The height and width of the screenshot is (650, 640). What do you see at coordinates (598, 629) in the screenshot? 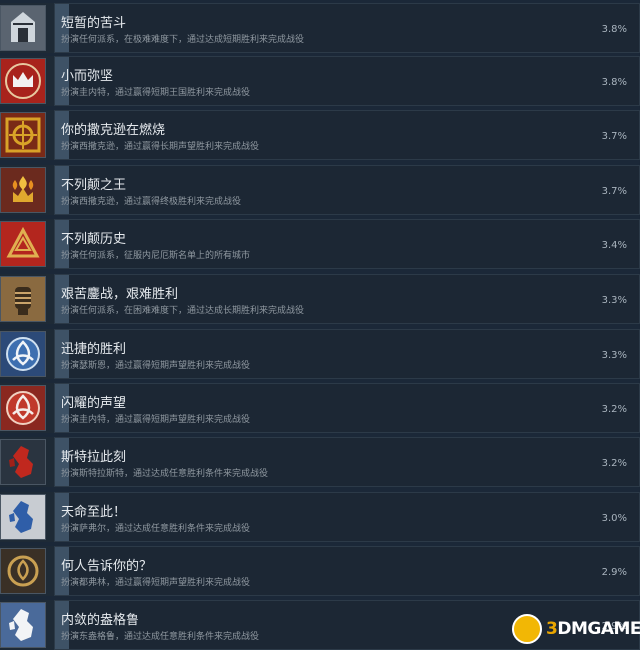
I see `watermark-name: DMGAME` at bounding box center [598, 629].